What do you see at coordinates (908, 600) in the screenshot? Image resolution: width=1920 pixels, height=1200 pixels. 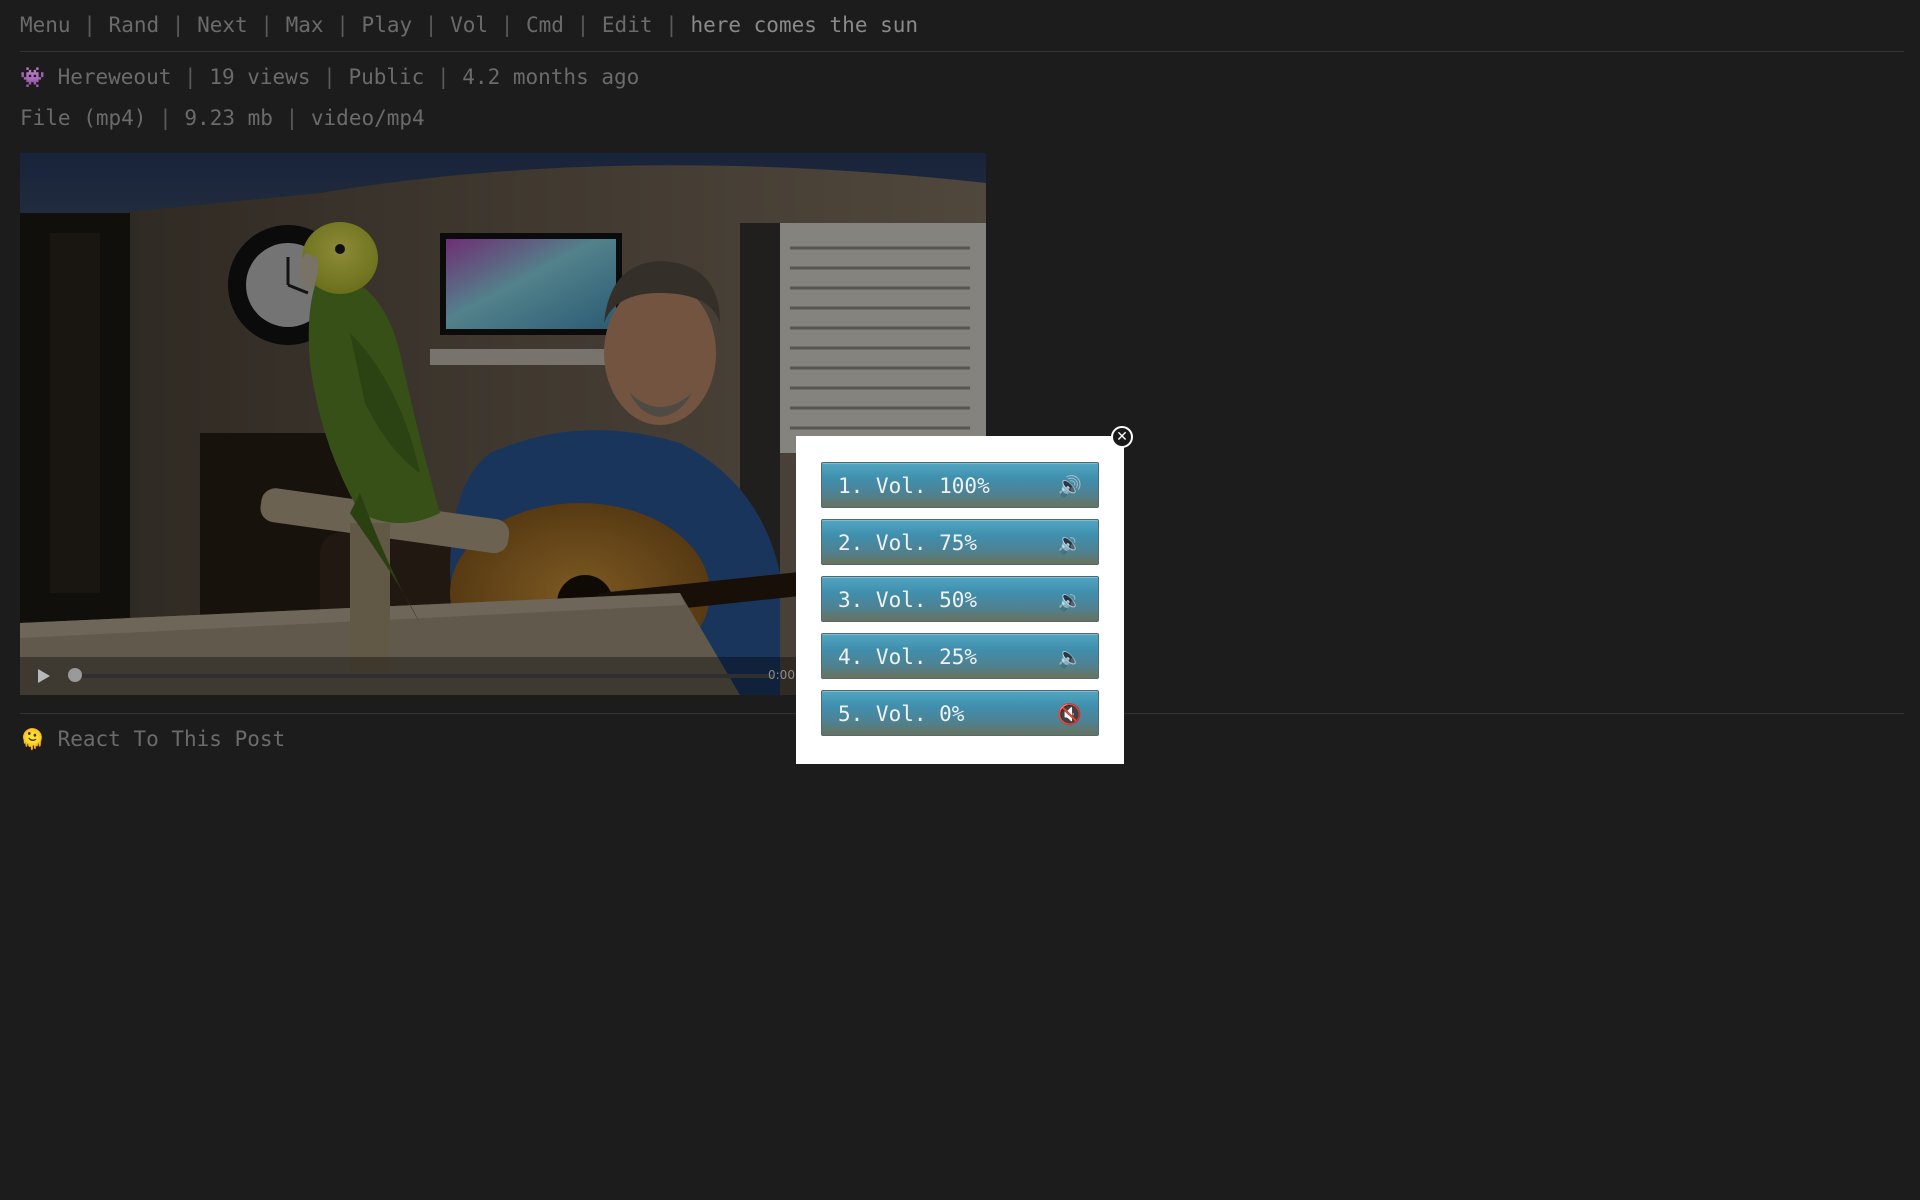 I see `volume-option-label: 3. Vol. 50%` at bounding box center [908, 600].